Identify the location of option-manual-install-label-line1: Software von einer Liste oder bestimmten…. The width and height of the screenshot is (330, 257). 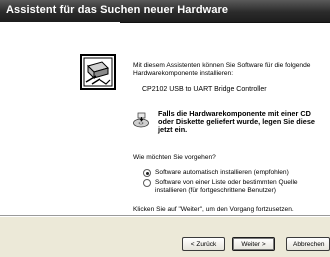
(226, 183).